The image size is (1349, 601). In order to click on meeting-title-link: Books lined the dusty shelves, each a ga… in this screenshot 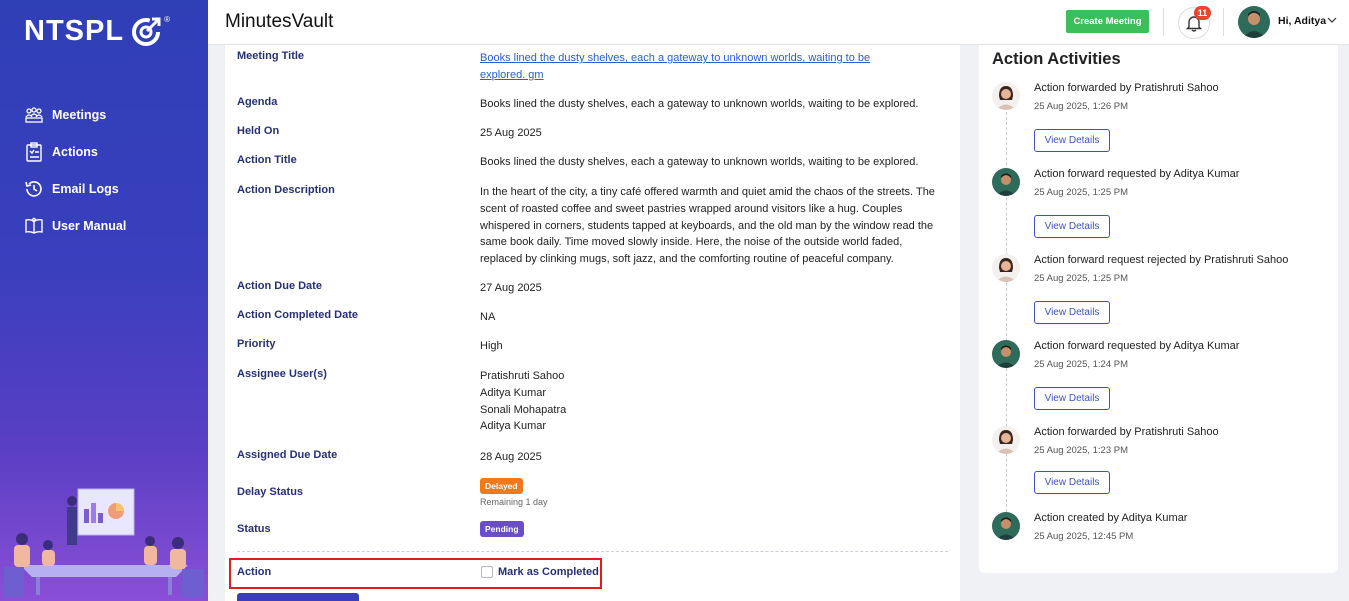, I will do `click(690, 67)`.